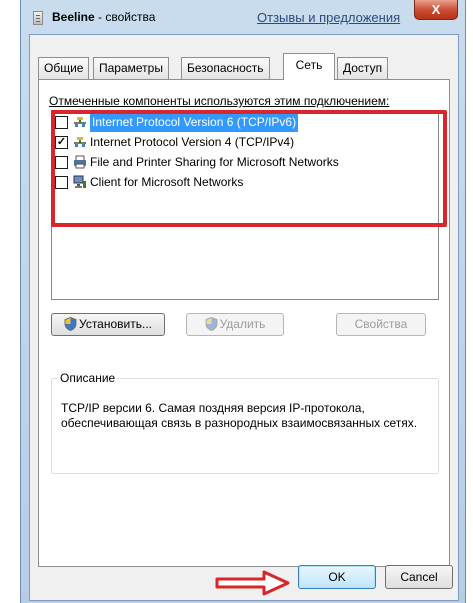  Describe the element at coordinates (88, 378) in the screenshot. I see `description-title: Описание` at that location.